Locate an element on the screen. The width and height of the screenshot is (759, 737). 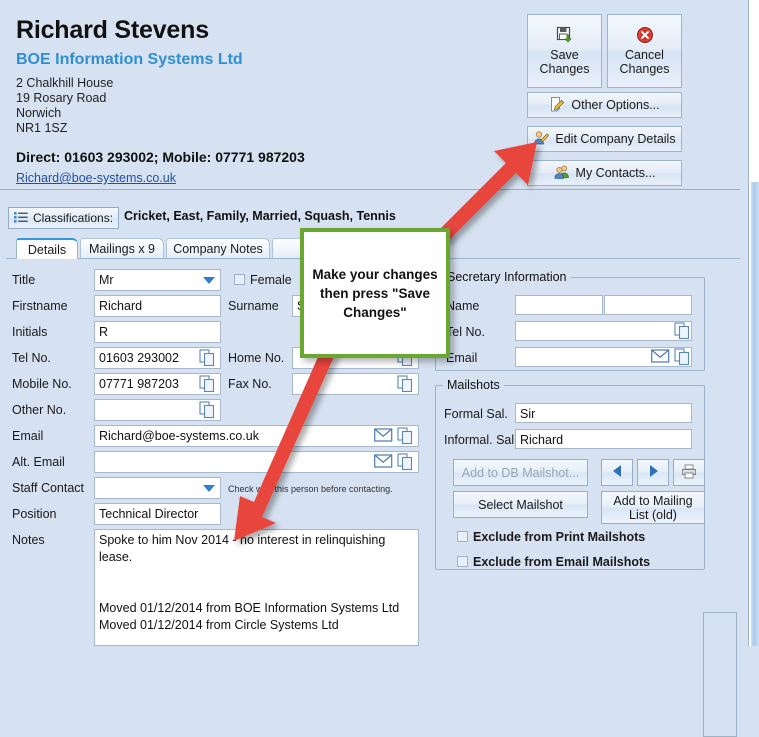
staff-contact-combo is located at coordinates (157, 488).